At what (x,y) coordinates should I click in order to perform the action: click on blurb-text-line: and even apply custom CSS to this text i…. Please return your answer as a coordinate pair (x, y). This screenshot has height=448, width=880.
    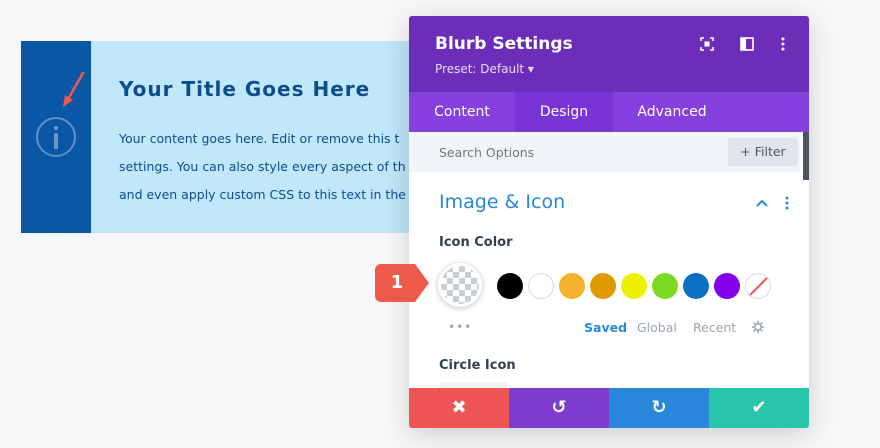
    Looking at the image, I should click on (262, 194).